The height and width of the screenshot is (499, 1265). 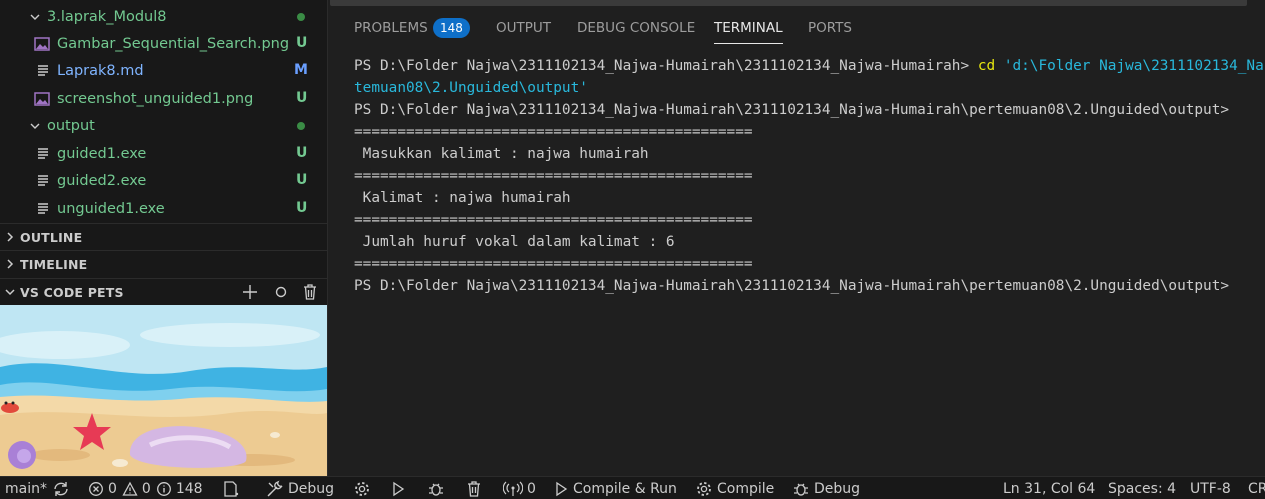 What do you see at coordinates (163, 390) in the screenshot?
I see `pets-beach-scene` at bounding box center [163, 390].